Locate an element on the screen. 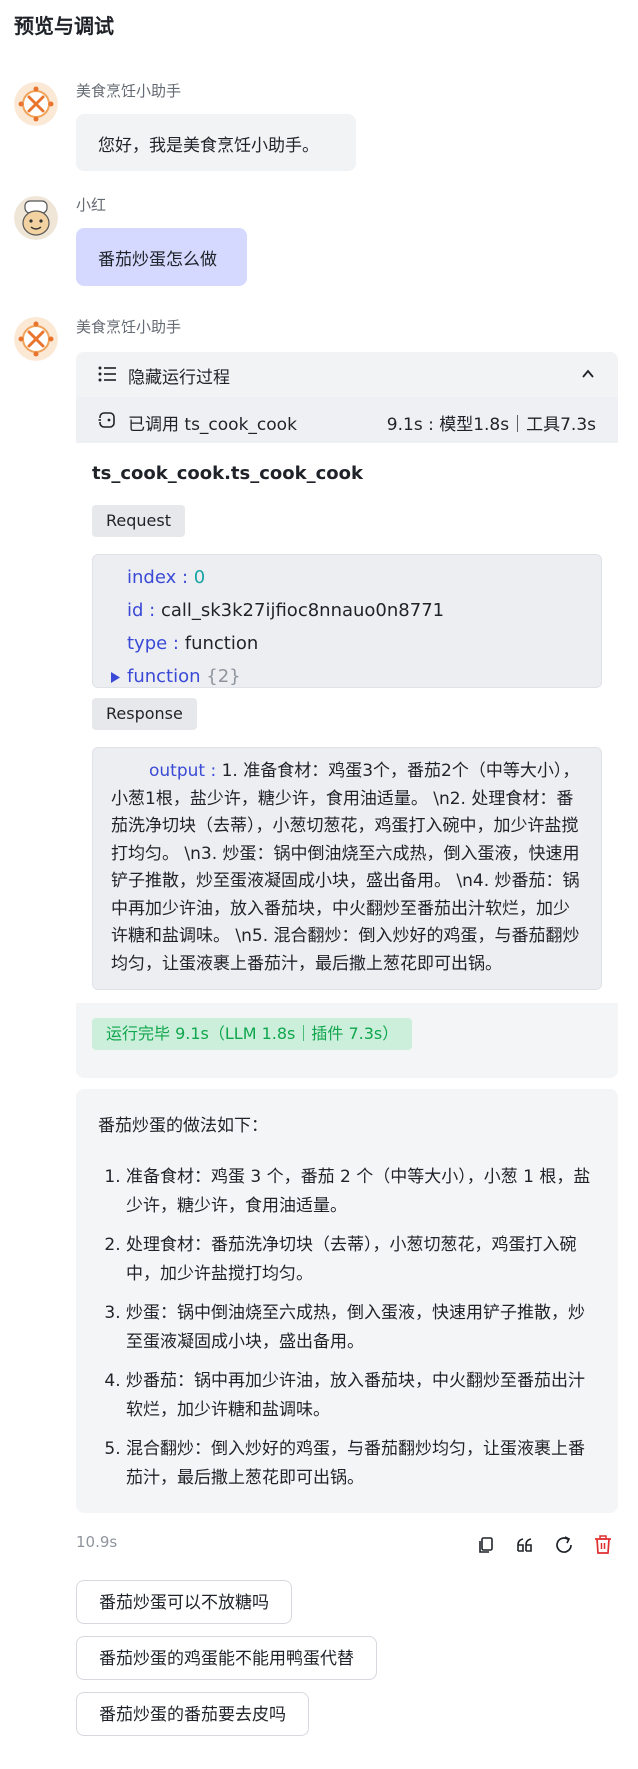  response-tag: Response is located at coordinates (144, 714).